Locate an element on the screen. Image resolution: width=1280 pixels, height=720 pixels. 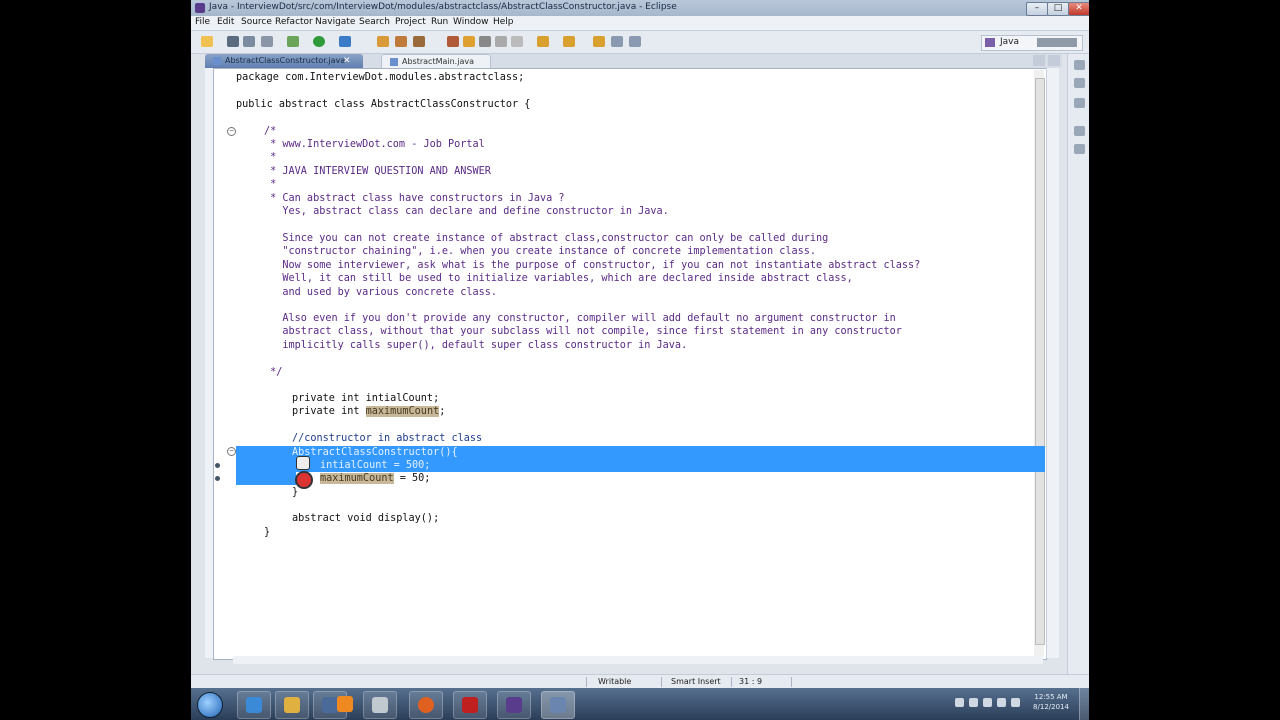
search-icon is located at coordinates (453, 41).